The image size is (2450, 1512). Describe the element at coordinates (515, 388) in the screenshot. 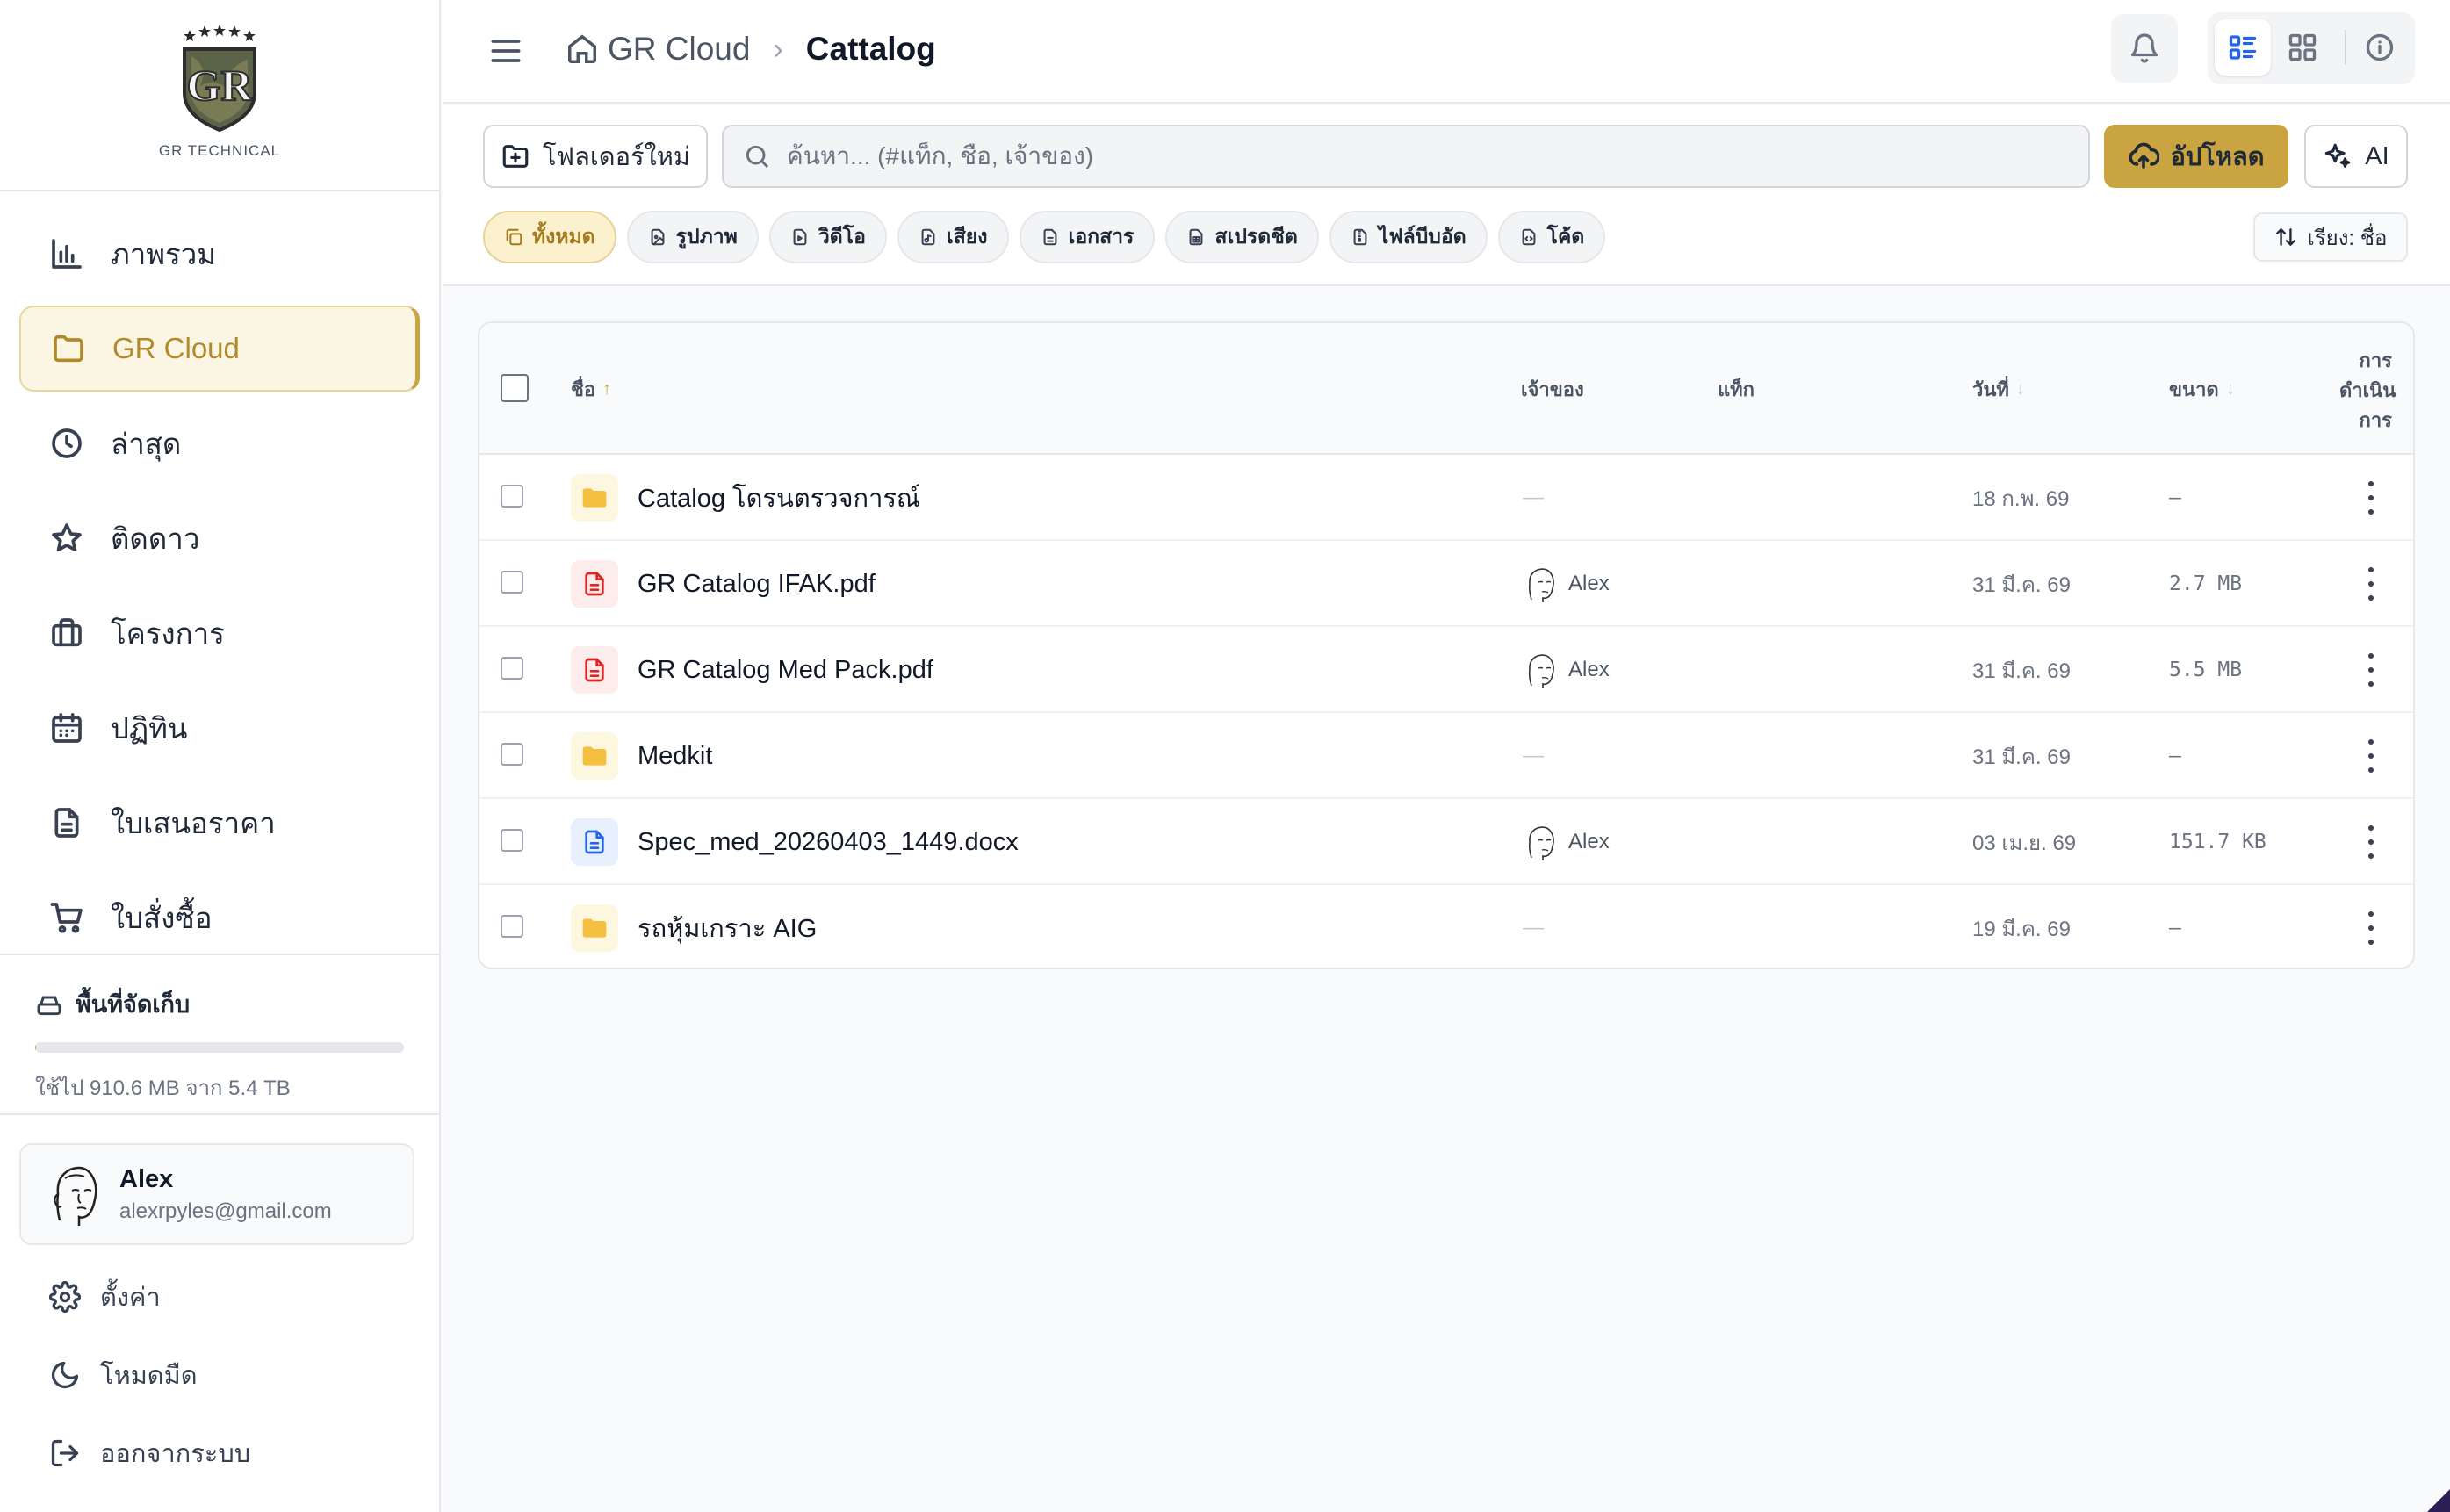

I see `select-all-checkbox` at that location.